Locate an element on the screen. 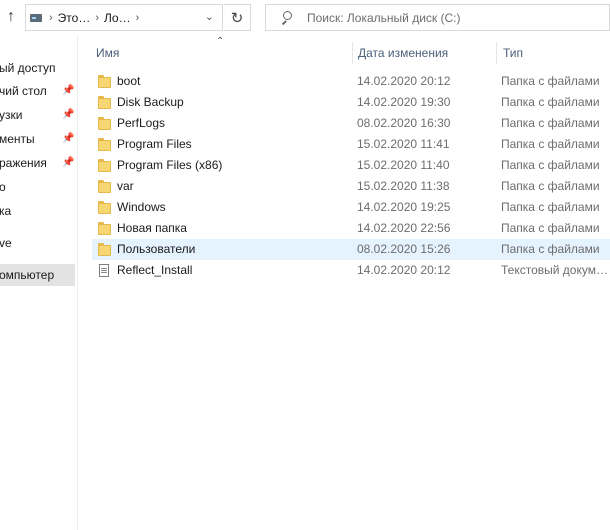 The image size is (610, 530). nav-item-pictures: ражения 📌 is located at coordinates (37, 163).